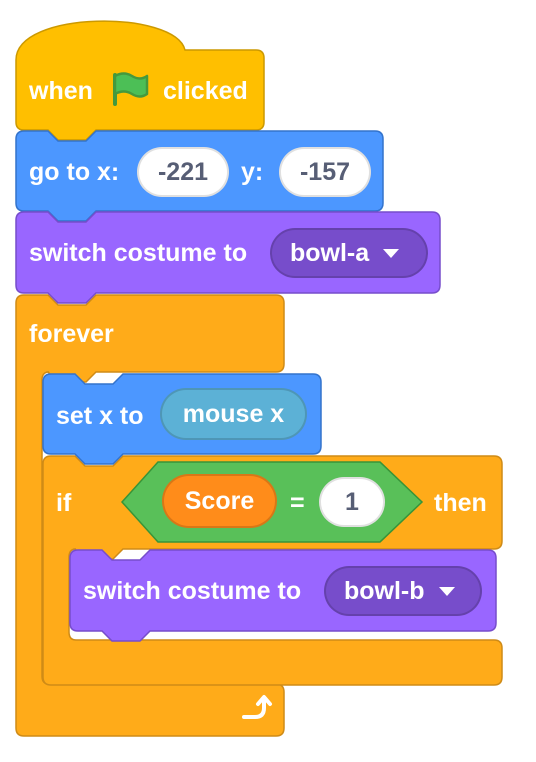  I want to click on when-label: when, so click(61, 91).